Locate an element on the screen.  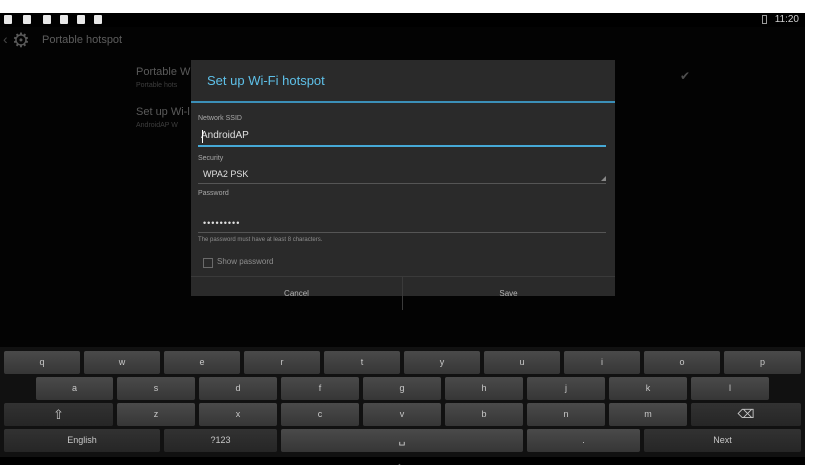
space-key: ␣ is located at coordinates (402, 440).